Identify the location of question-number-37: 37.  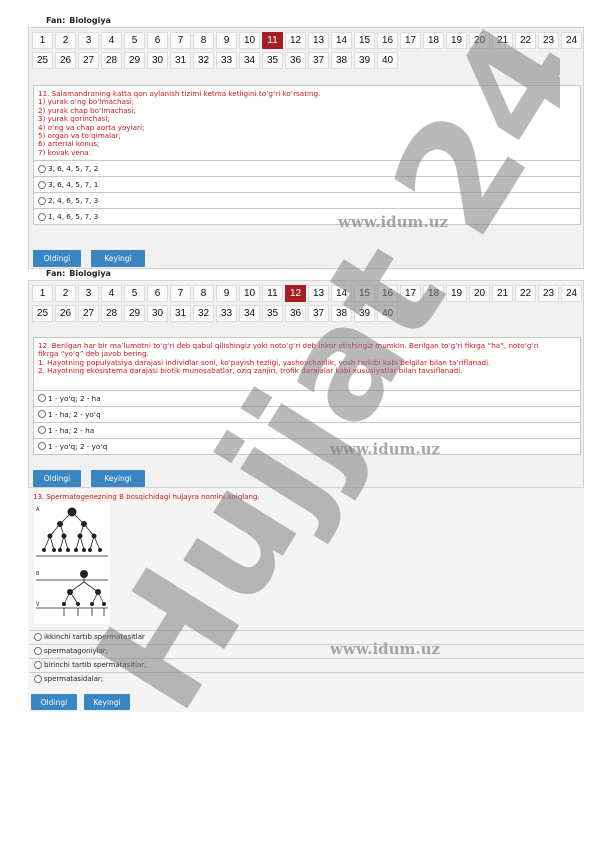
(318, 313).